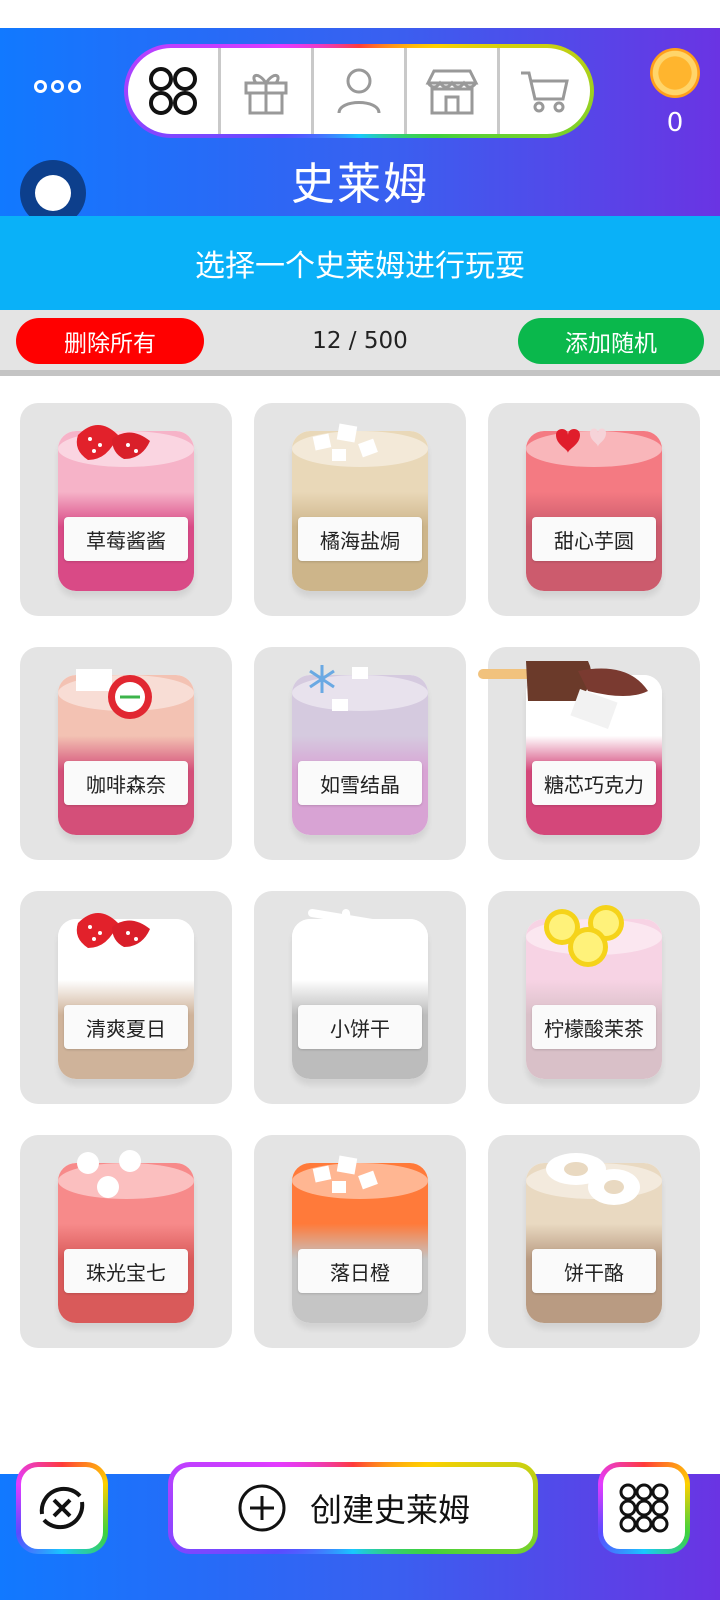 This screenshot has width=720, height=1600. Describe the element at coordinates (594, 783) in the screenshot. I see `slime-name: 糖芯巧克力` at that location.